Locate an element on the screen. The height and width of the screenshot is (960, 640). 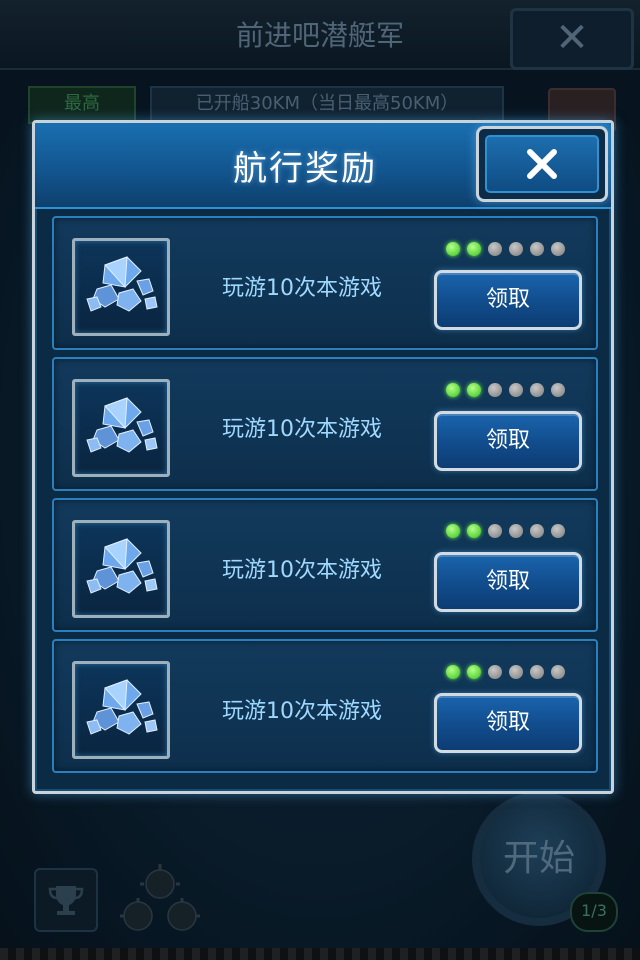
dialog-close-button is located at coordinates (542, 164).